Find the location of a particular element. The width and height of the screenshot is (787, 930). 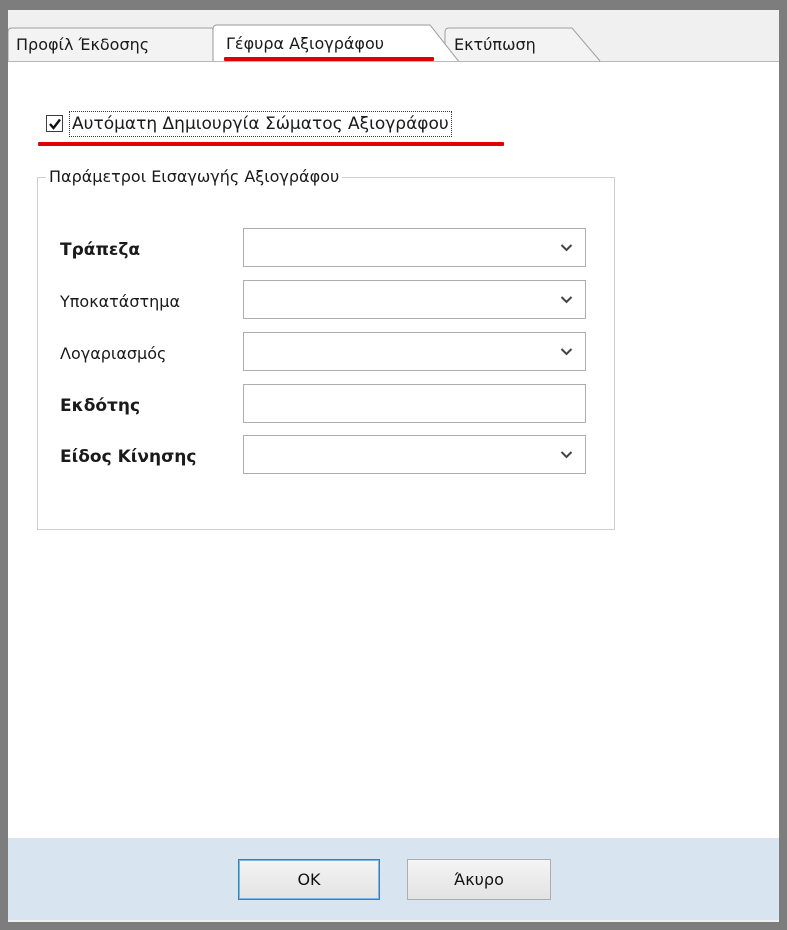

auto-create-checkbox is located at coordinates (54, 123).